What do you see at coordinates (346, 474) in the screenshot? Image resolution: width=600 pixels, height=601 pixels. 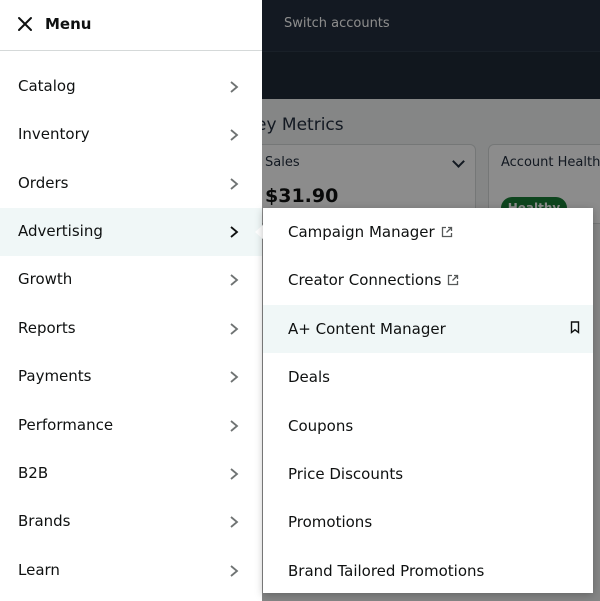 I see `submenu-item-label: Price Discounts` at bounding box center [346, 474].